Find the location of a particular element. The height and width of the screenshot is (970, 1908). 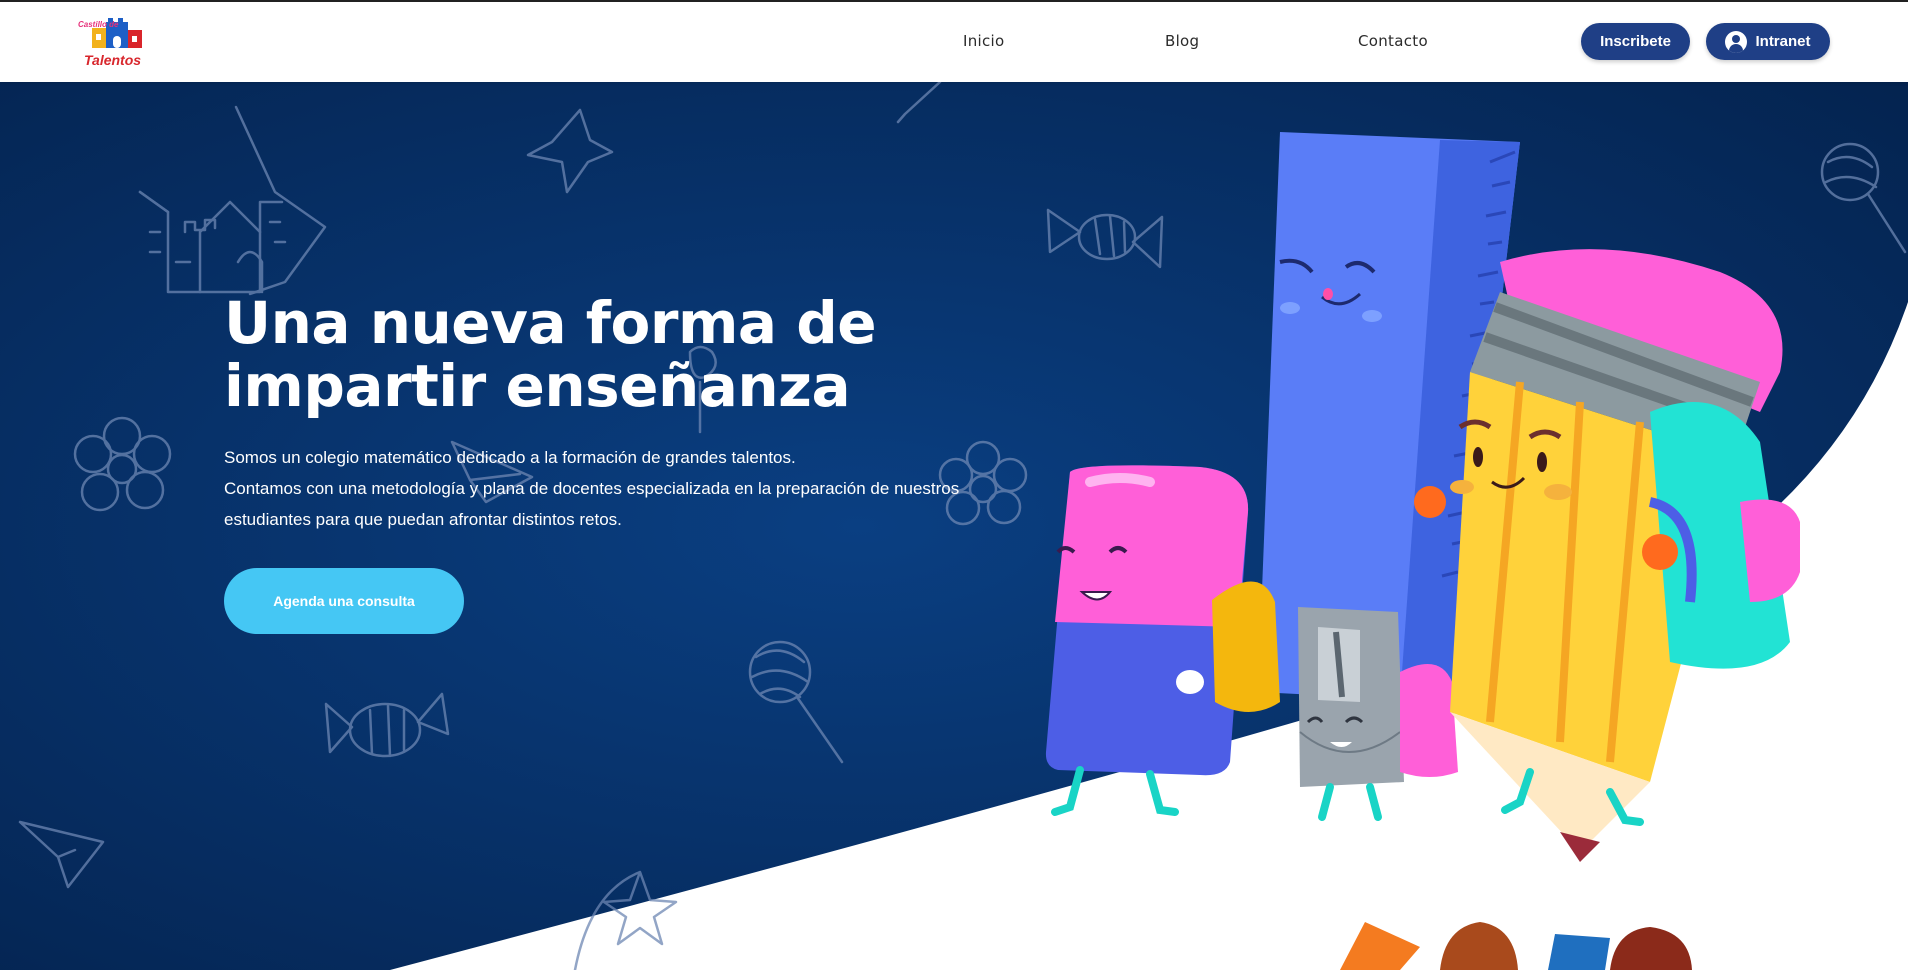

logo-top-text: Castillo de is located at coordinates (98, 24).